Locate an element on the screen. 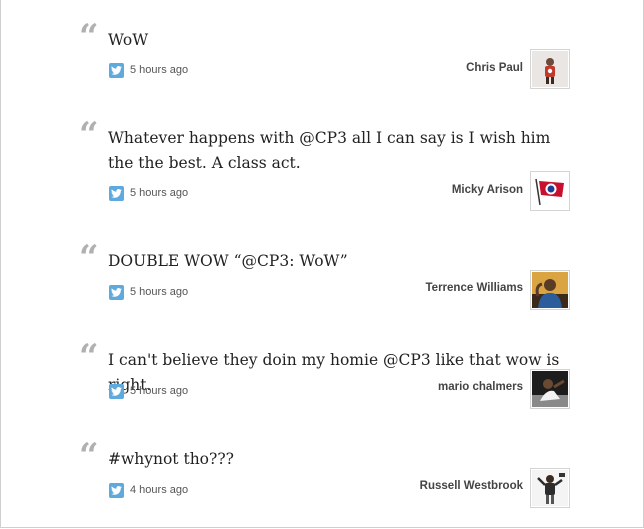  chris-paul-photo-icon is located at coordinates (550, 69).